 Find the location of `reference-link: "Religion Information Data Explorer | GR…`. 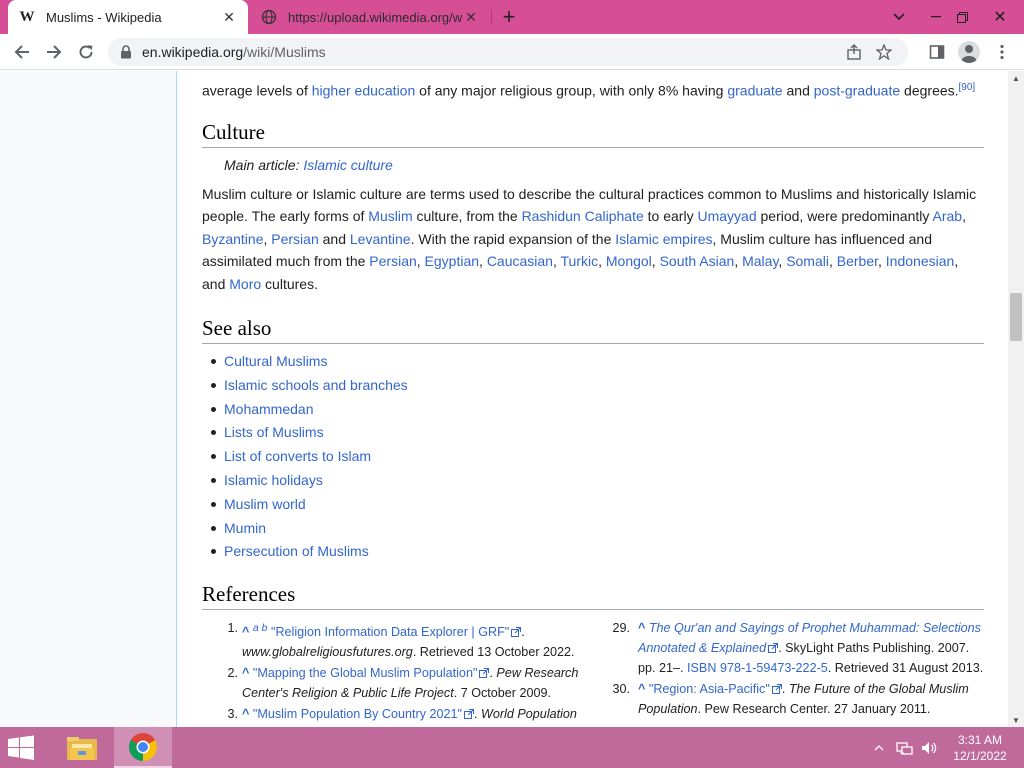

reference-link: "Religion Information Data Explorer | GR… is located at coordinates (390, 632).